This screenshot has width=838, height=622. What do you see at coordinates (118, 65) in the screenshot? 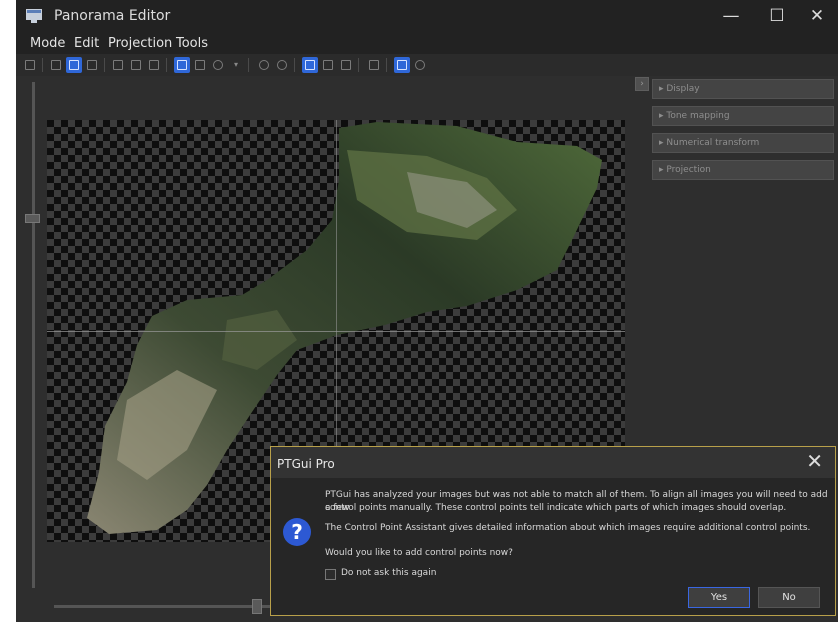
I see `fit-icon` at bounding box center [118, 65].